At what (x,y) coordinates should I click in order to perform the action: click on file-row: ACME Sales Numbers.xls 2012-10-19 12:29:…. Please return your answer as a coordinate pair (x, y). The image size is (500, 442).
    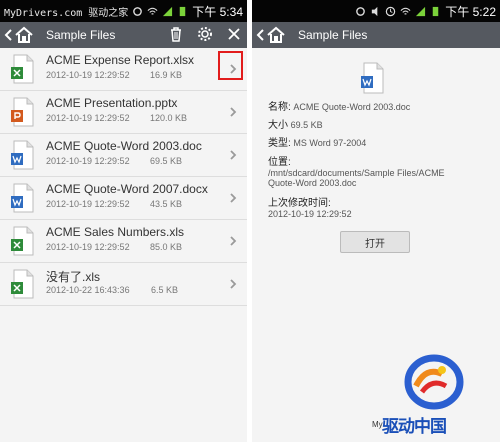
    Looking at the image, I should click on (123, 241).